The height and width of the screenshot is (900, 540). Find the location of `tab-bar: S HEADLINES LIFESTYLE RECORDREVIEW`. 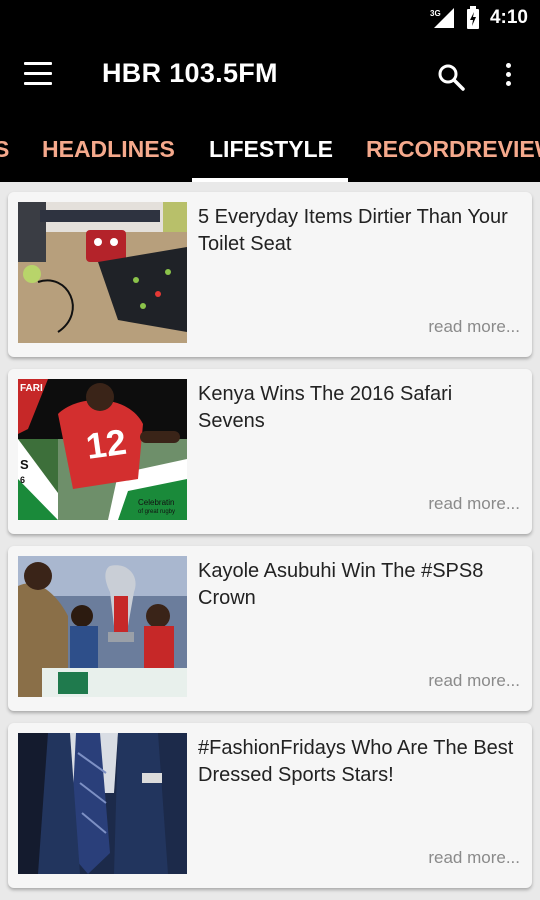

tab-bar: S HEADLINES LIFESTYLE RECORDREVIEW is located at coordinates (270, 150).